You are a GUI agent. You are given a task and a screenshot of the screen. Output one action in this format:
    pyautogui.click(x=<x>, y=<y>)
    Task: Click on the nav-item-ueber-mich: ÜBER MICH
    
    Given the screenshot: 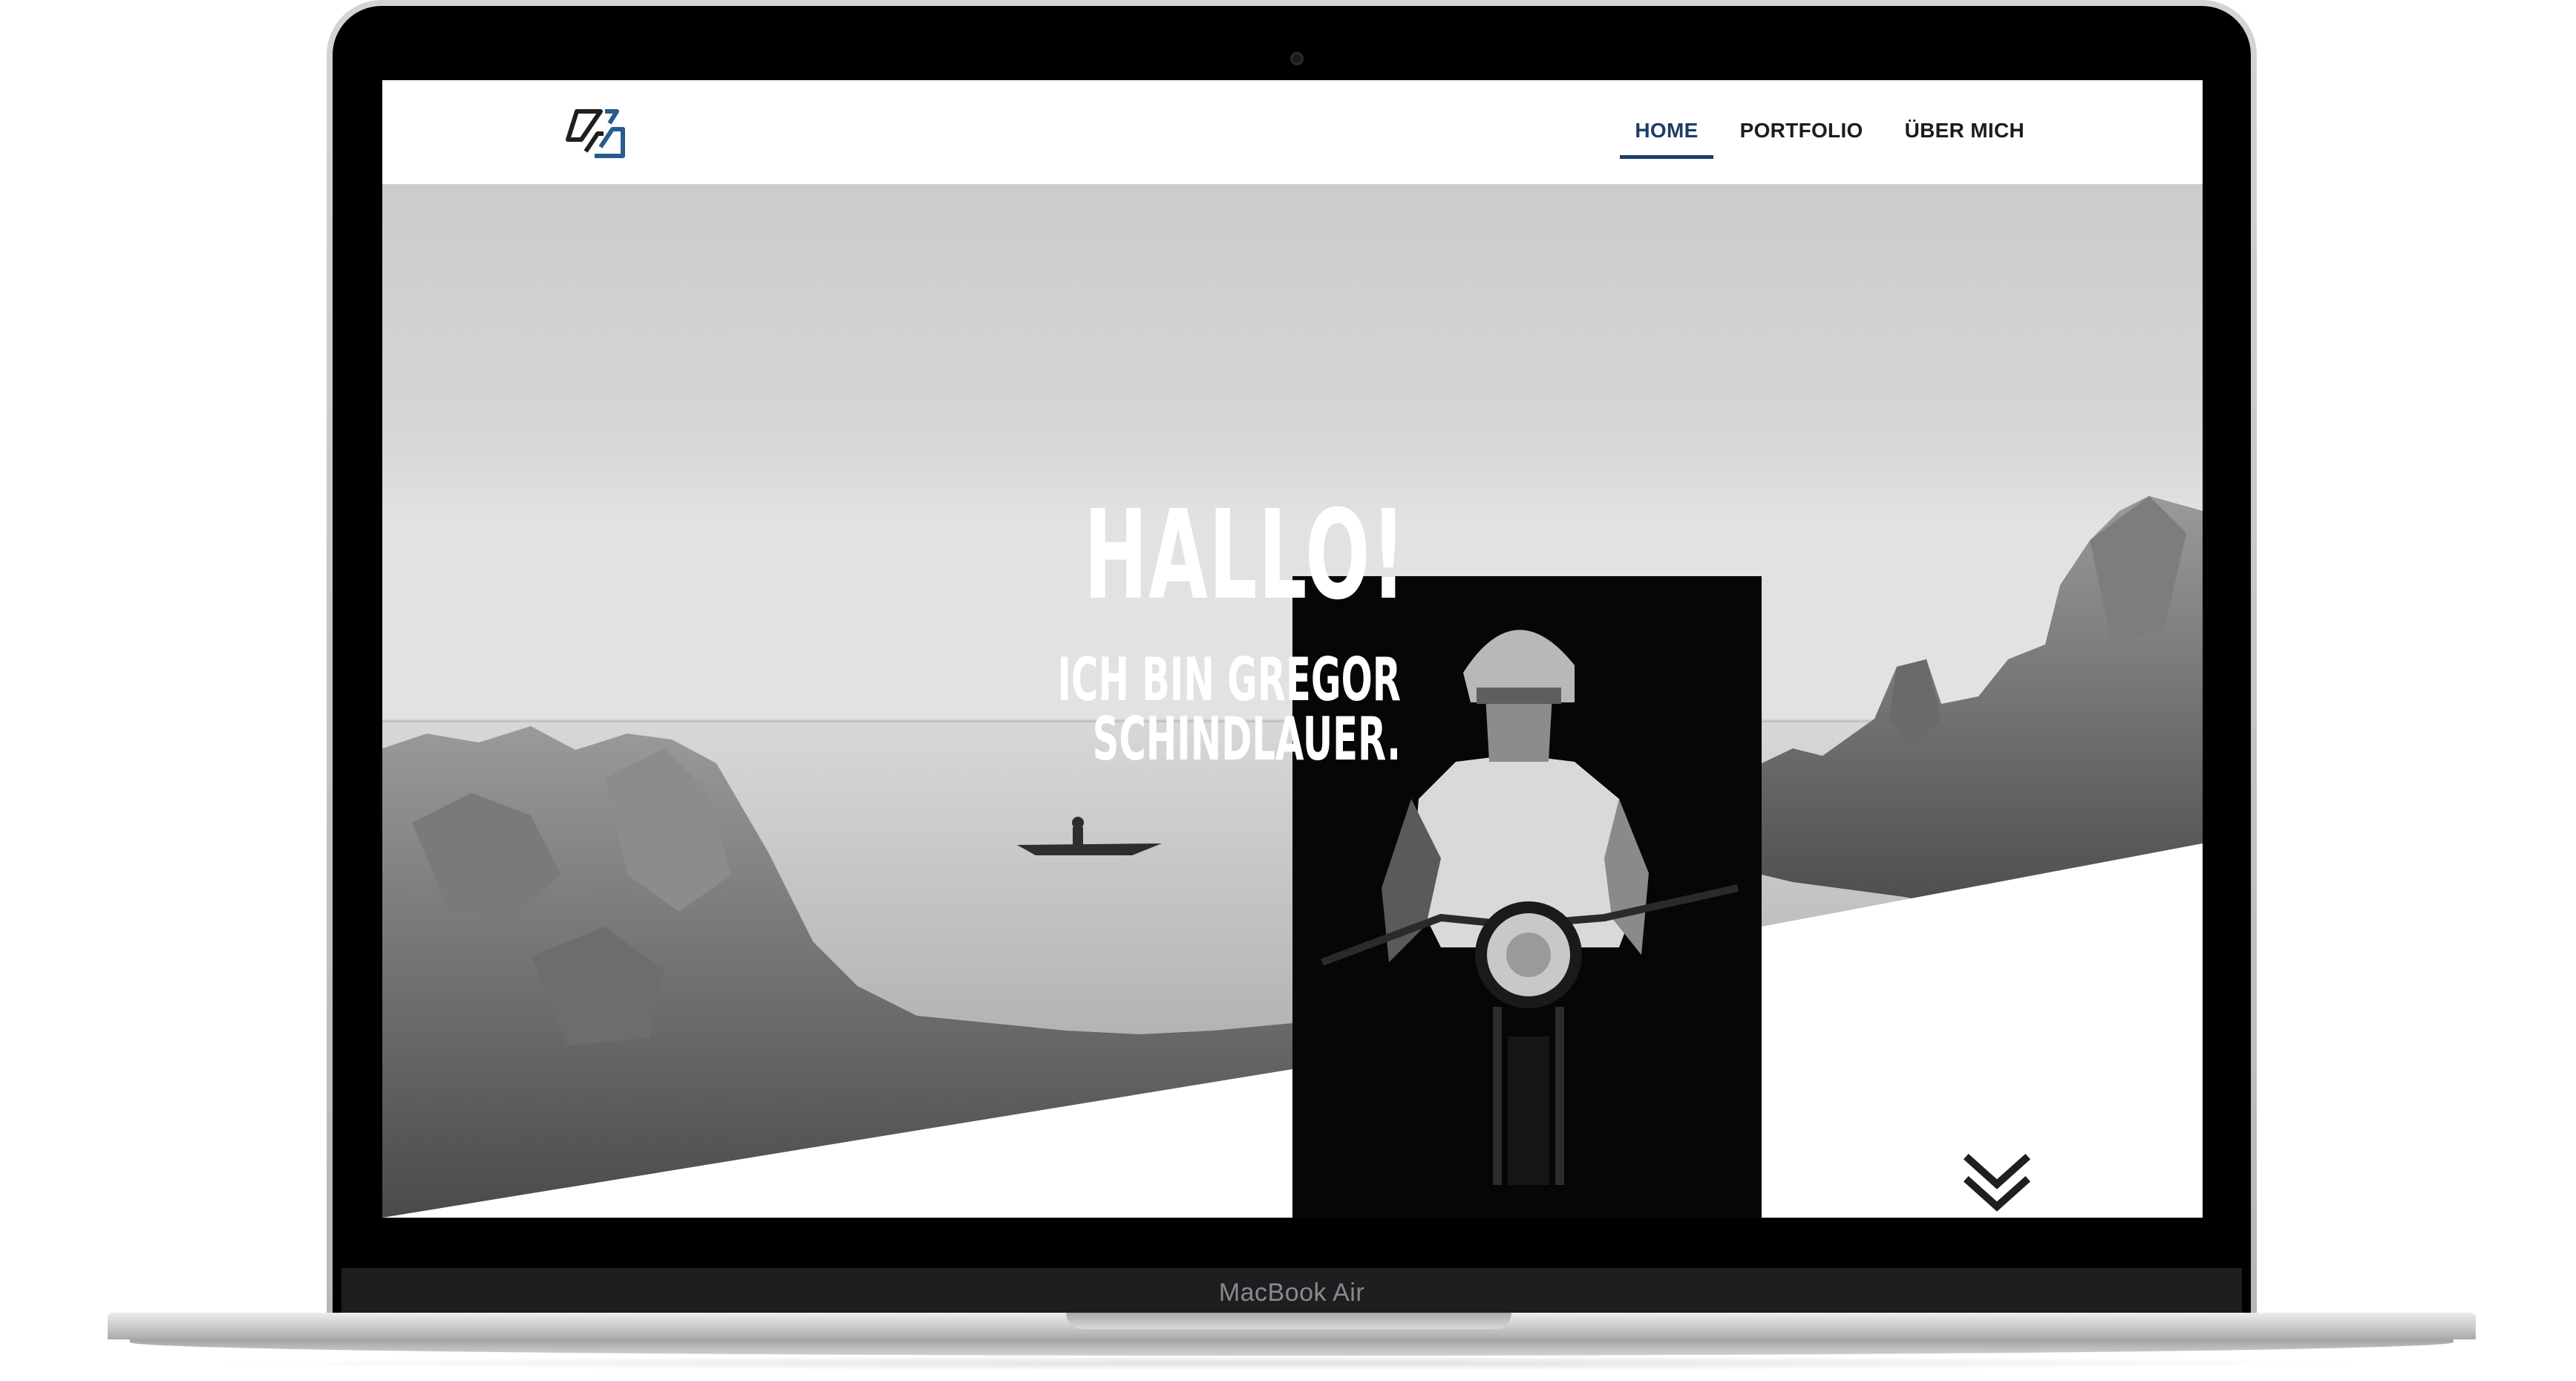 What is the action you would take?
    pyautogui.click(x=1964, y=131)
    